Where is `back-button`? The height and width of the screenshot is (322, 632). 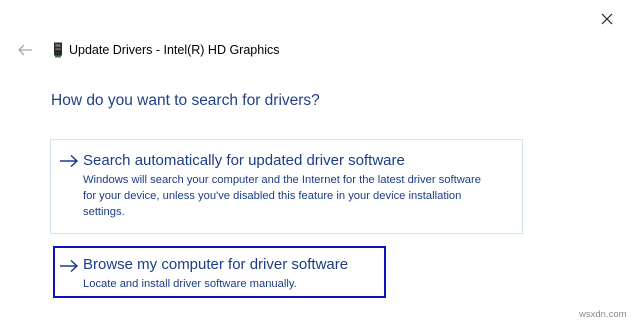
back-button is located at coordinates (25, 50).